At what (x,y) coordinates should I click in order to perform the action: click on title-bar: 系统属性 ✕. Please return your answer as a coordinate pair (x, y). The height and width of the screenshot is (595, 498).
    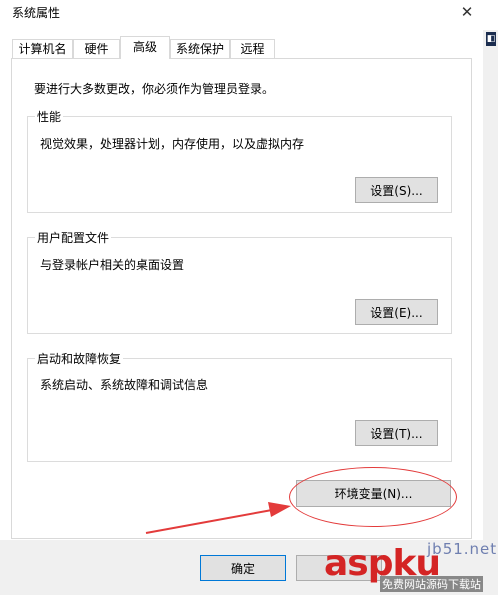
    Looking at the image, I should click on (249, 15).